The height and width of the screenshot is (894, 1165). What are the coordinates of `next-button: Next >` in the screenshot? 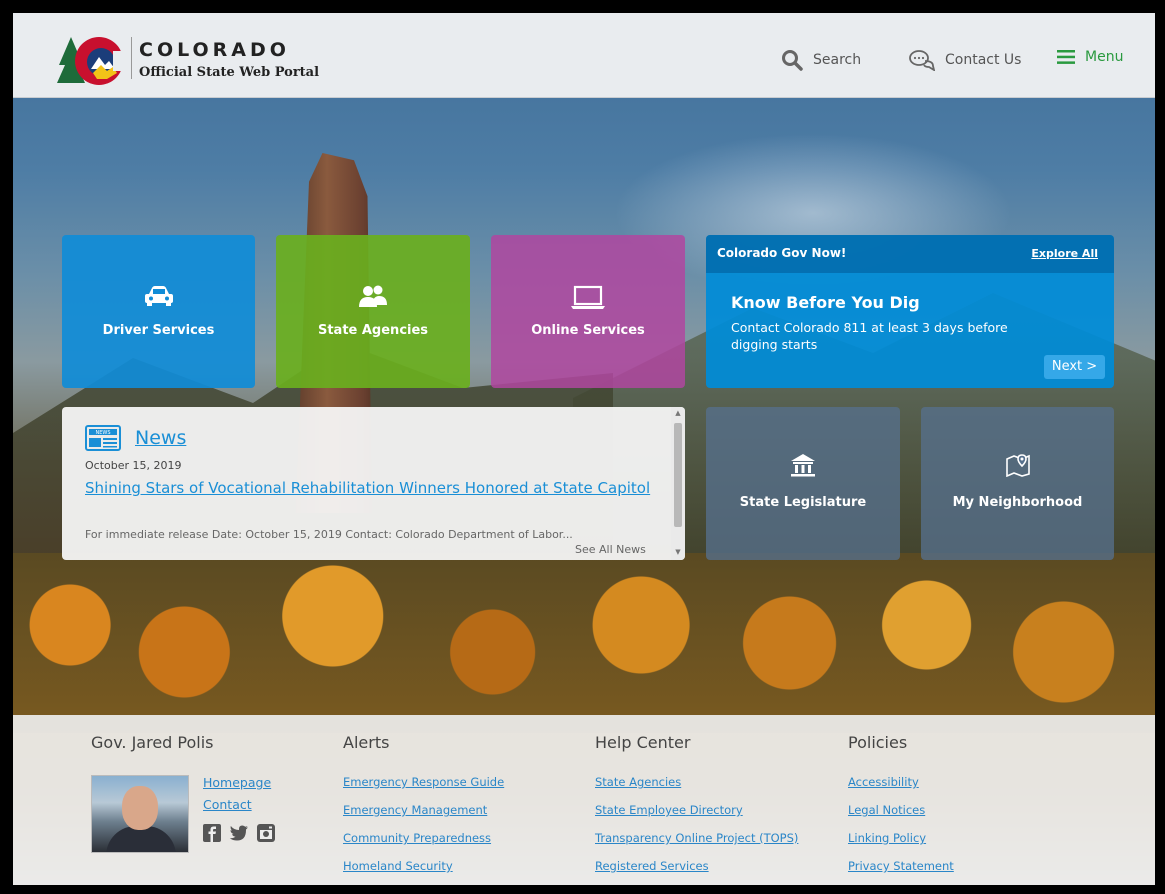 It's located at (1074, 367).